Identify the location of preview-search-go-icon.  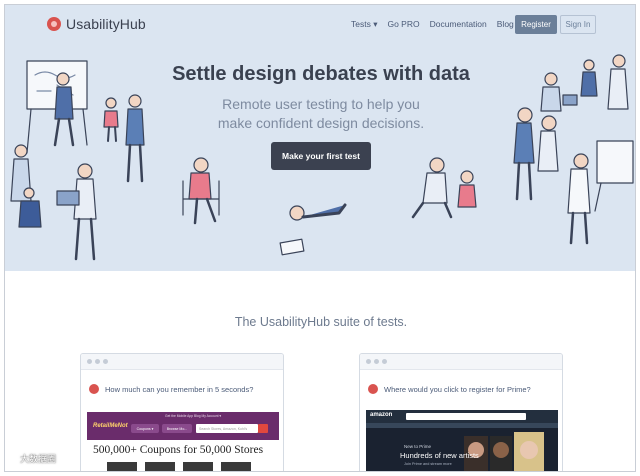
(263, 428).